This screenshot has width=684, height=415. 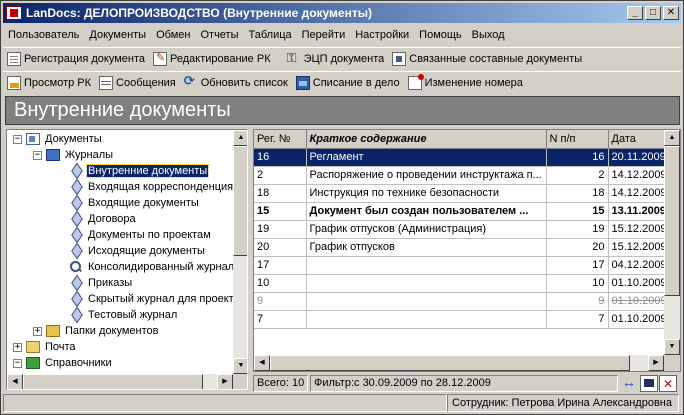 What do you see at coordinates (133, 315) in the screenshot?
I see `tree-node-label: Тестовый журнал` at bounding box center [133, 315].